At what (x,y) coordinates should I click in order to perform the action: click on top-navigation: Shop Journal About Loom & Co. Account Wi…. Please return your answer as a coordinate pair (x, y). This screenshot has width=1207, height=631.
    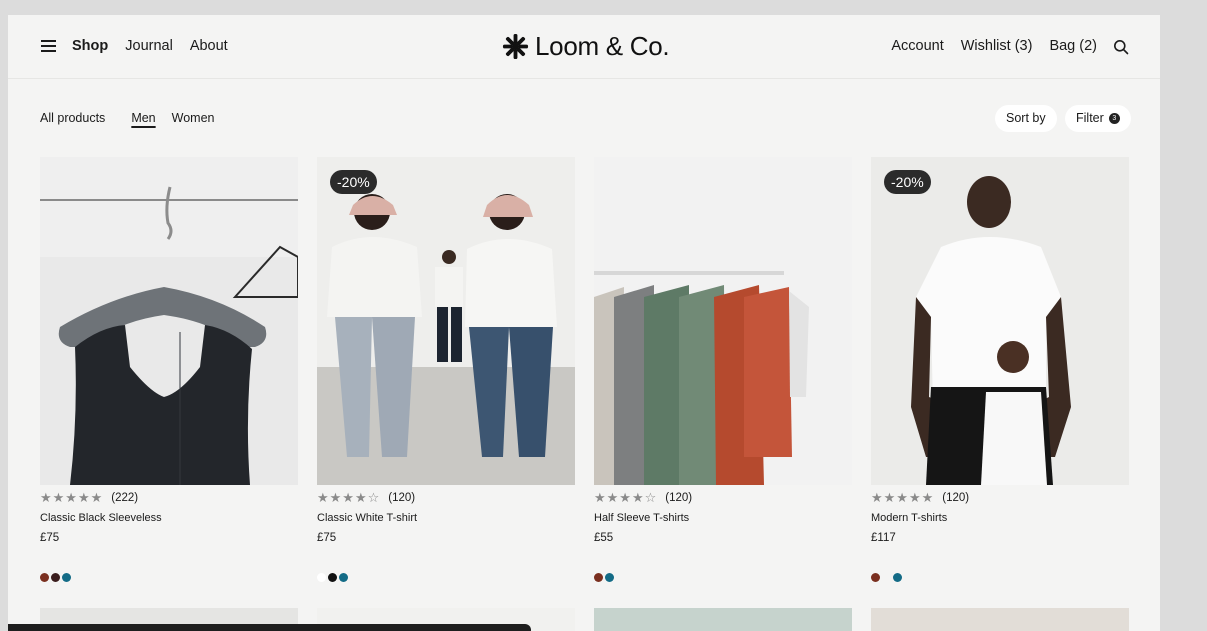
    Looking at the image, I should click on (584, 47).